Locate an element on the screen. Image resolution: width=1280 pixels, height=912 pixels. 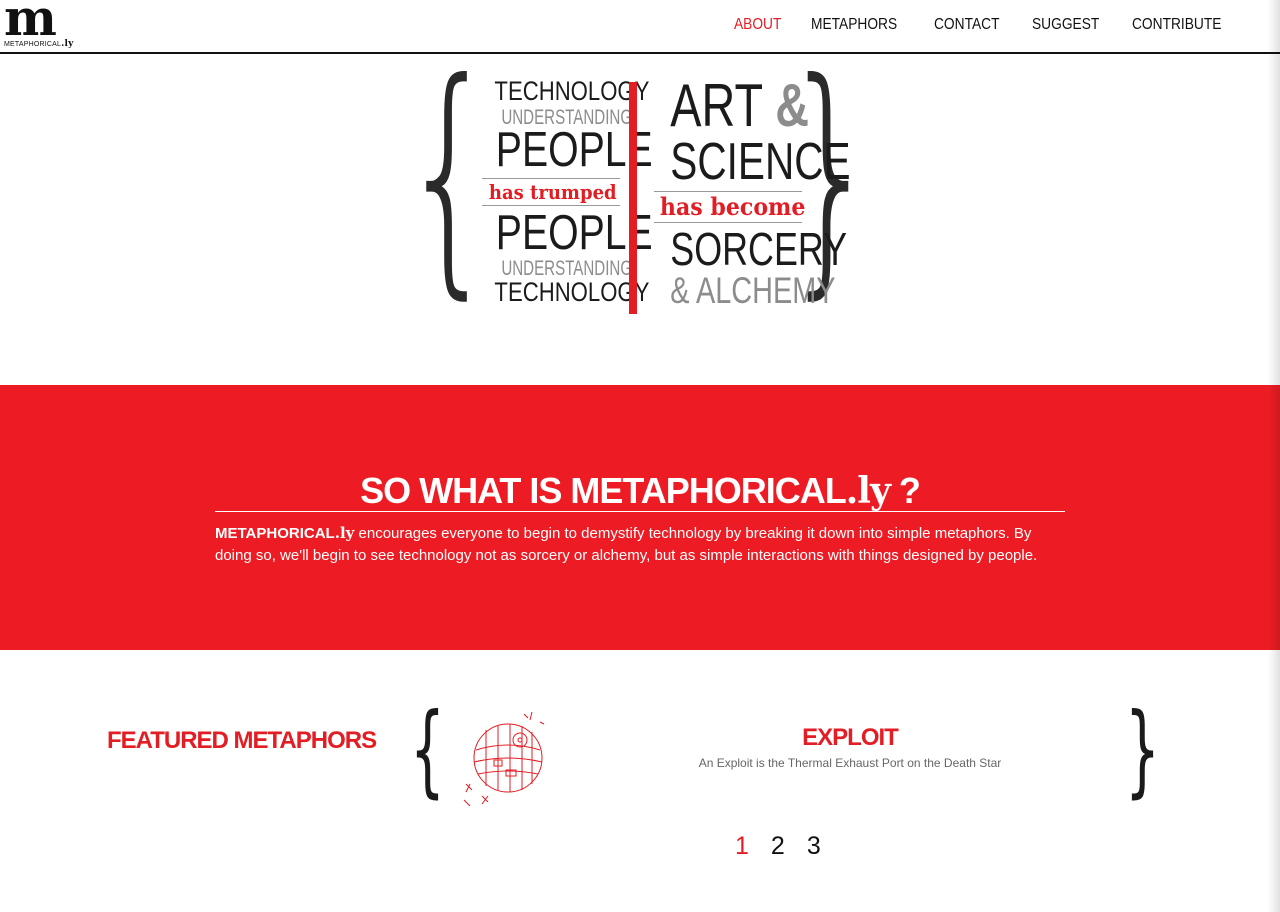
page-link-3: 3 is located at coordinates (814, 846).